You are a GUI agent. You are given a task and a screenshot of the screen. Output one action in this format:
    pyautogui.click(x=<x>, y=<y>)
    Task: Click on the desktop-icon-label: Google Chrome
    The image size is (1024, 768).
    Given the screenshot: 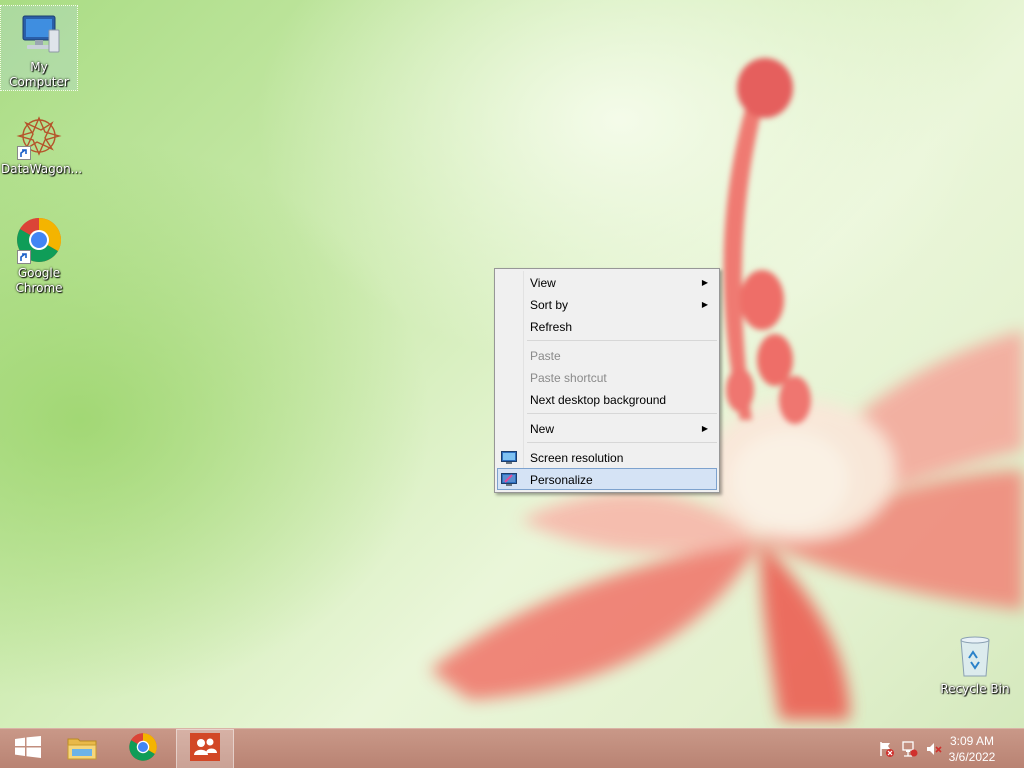 What is the action you would take?
    pyautogui.click(x=39, y=280)
    